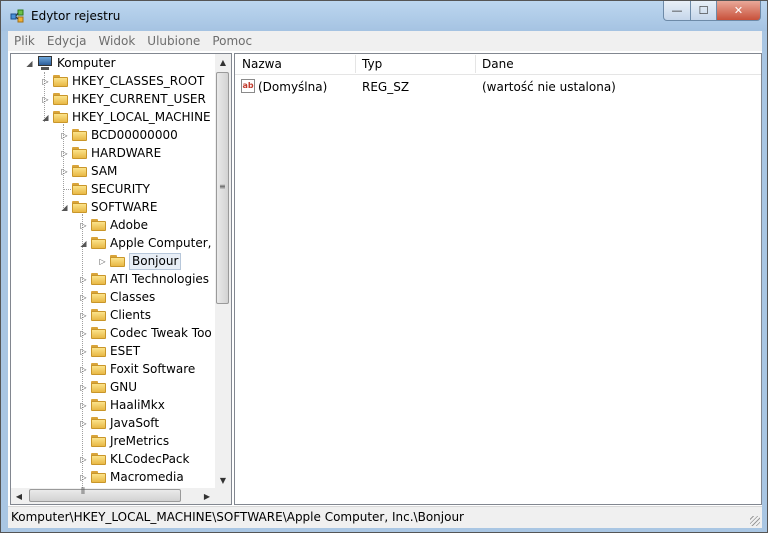 The height and width of the screenshot is (533, 768). What do you see at coordinates (108, 387) in the screenshot?
I see `tree-item-gnu: ▷ GNU` at bounding box center [108, 387].